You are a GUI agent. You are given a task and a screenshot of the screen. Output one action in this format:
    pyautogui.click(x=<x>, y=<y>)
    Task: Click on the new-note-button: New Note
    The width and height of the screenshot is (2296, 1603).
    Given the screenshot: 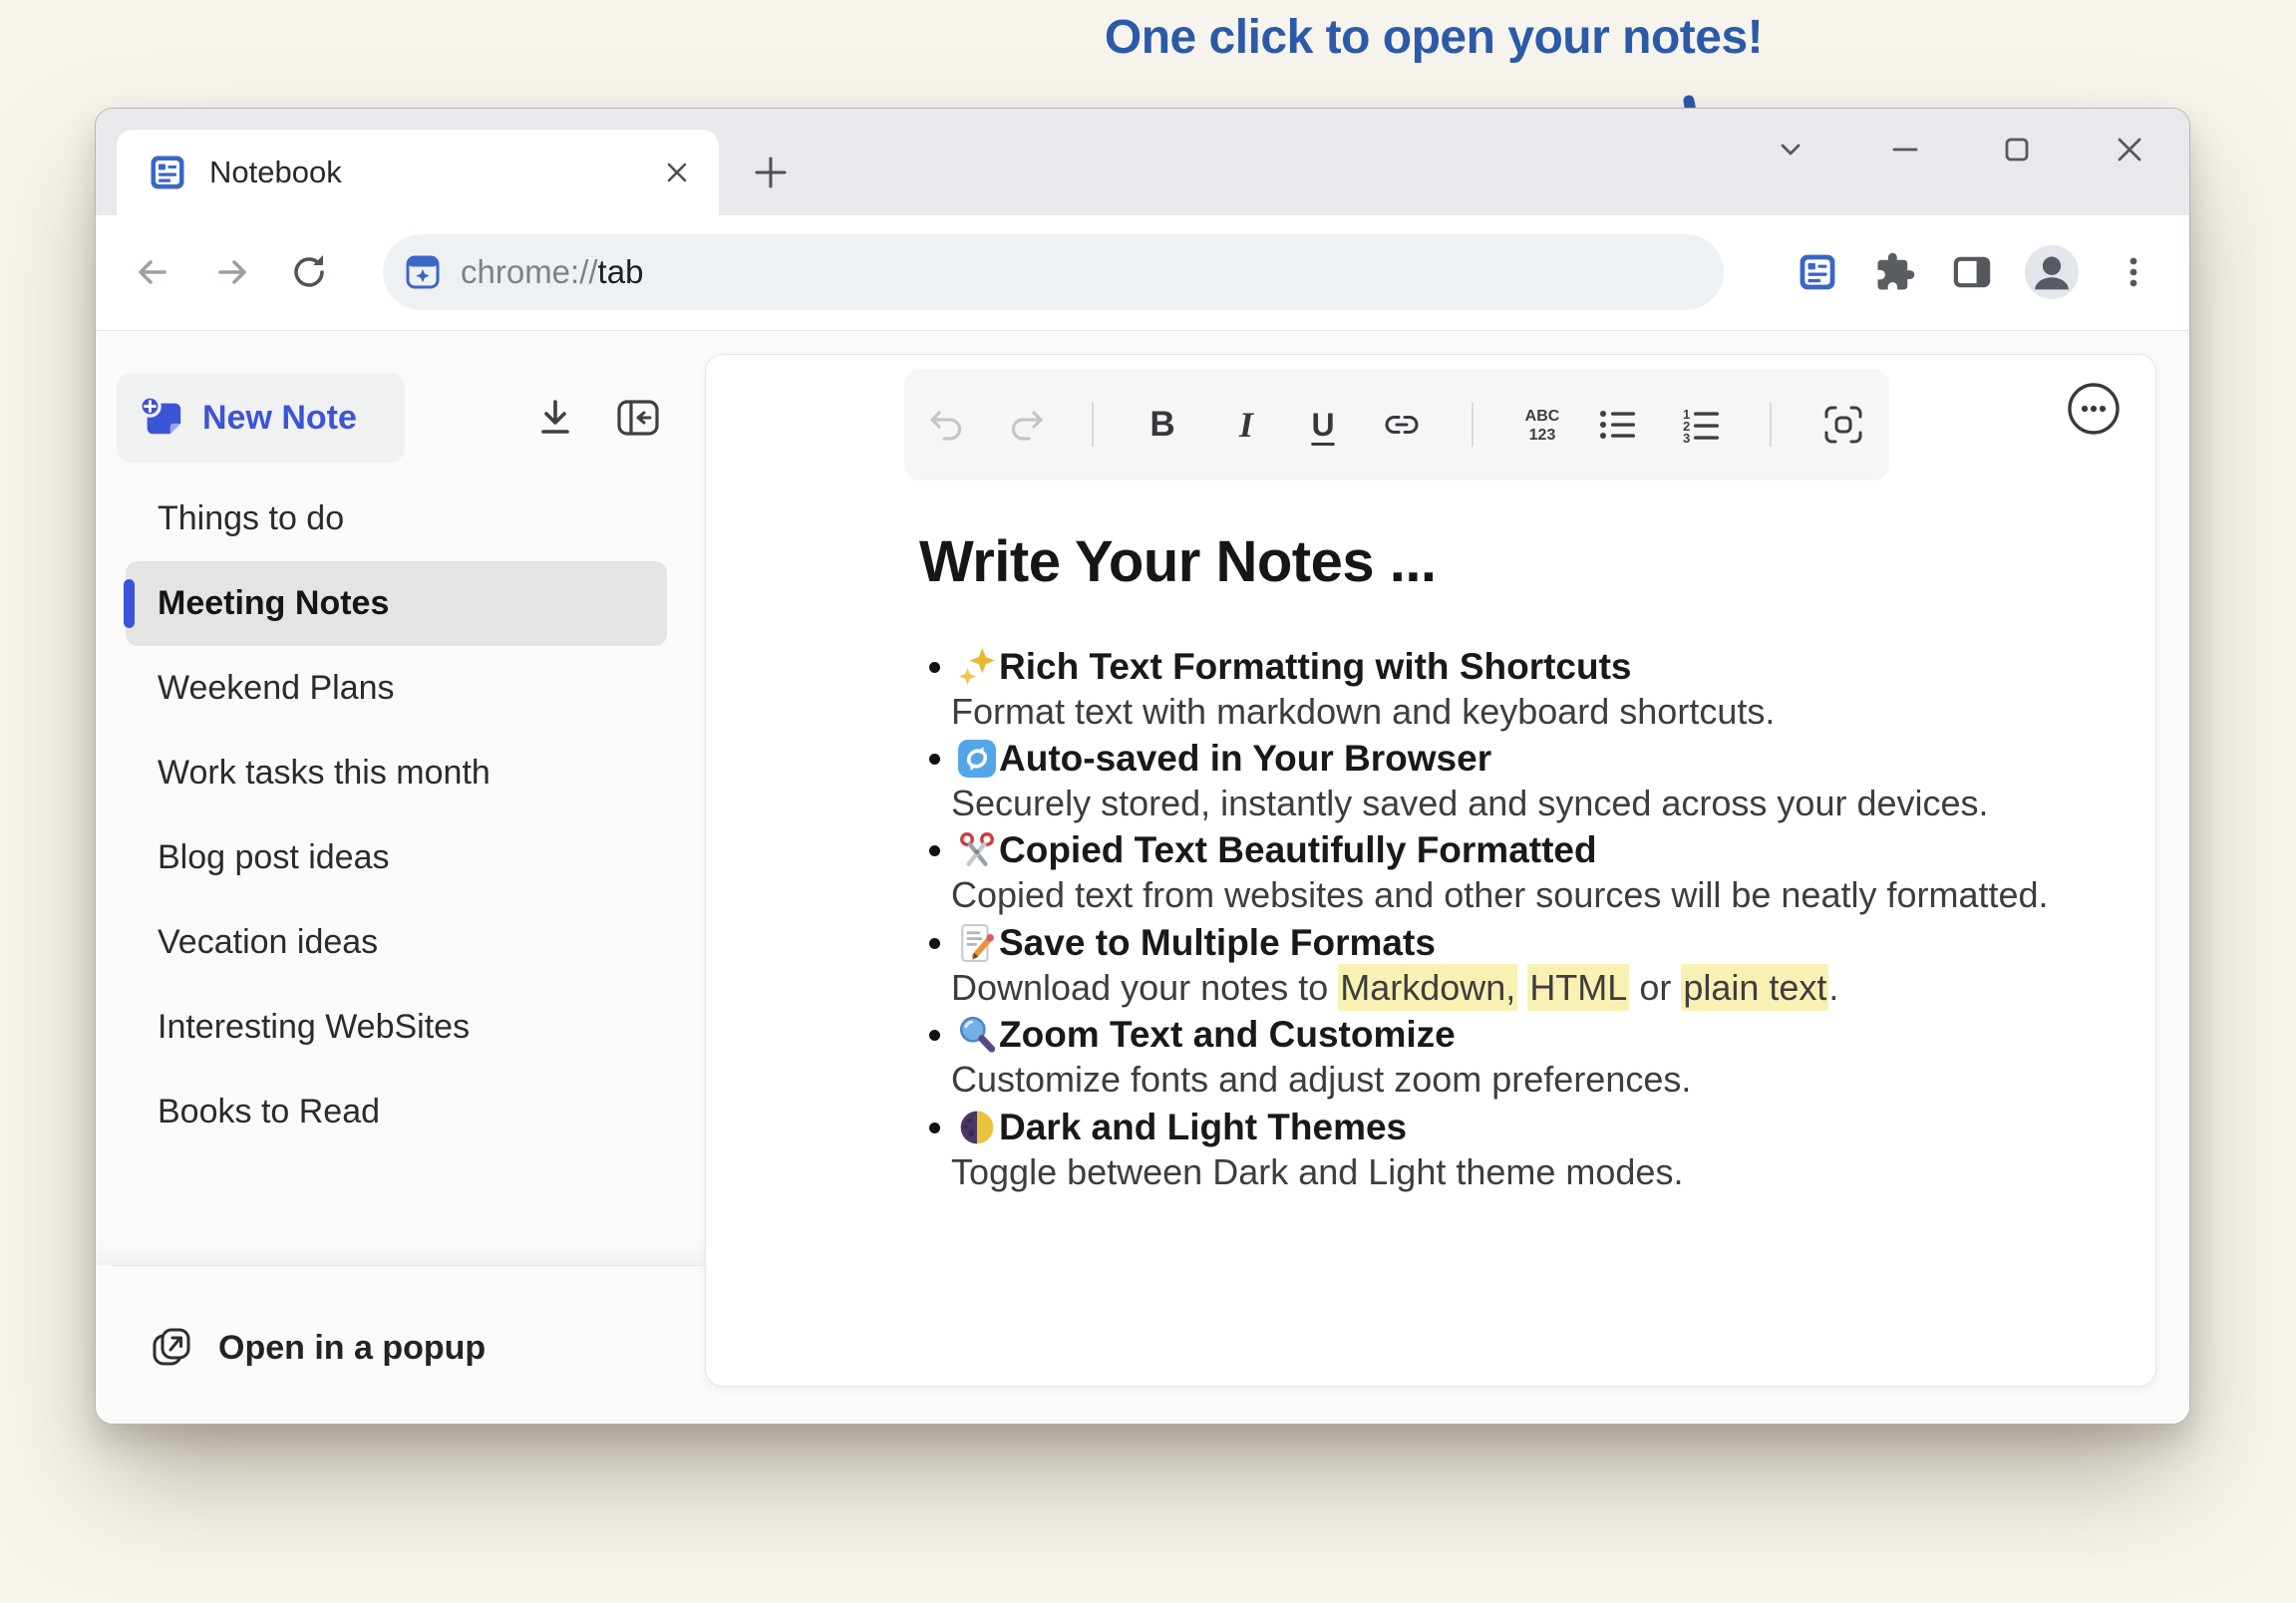 What is the action you would take?
    pyautogui.click(x=261, y=418)
    